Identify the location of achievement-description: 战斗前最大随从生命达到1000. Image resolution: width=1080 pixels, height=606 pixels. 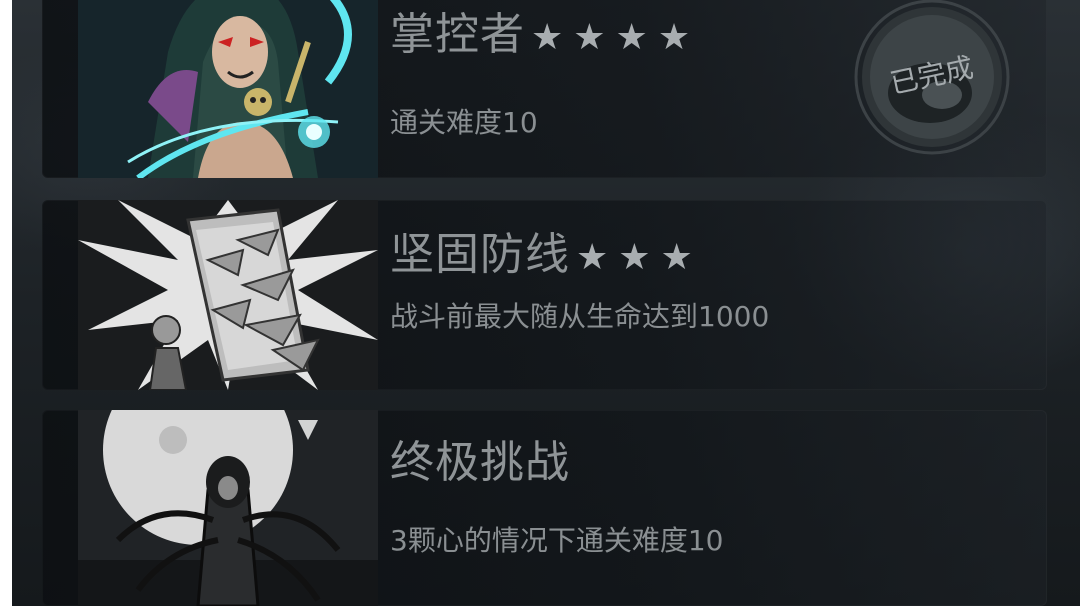
(580, 316).